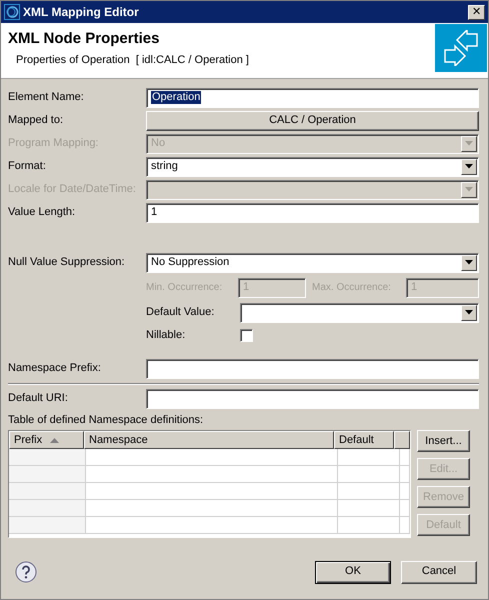 This screenshot has width=489, height=600. I want to click on sort-ascending-icon, so click(55, 440).